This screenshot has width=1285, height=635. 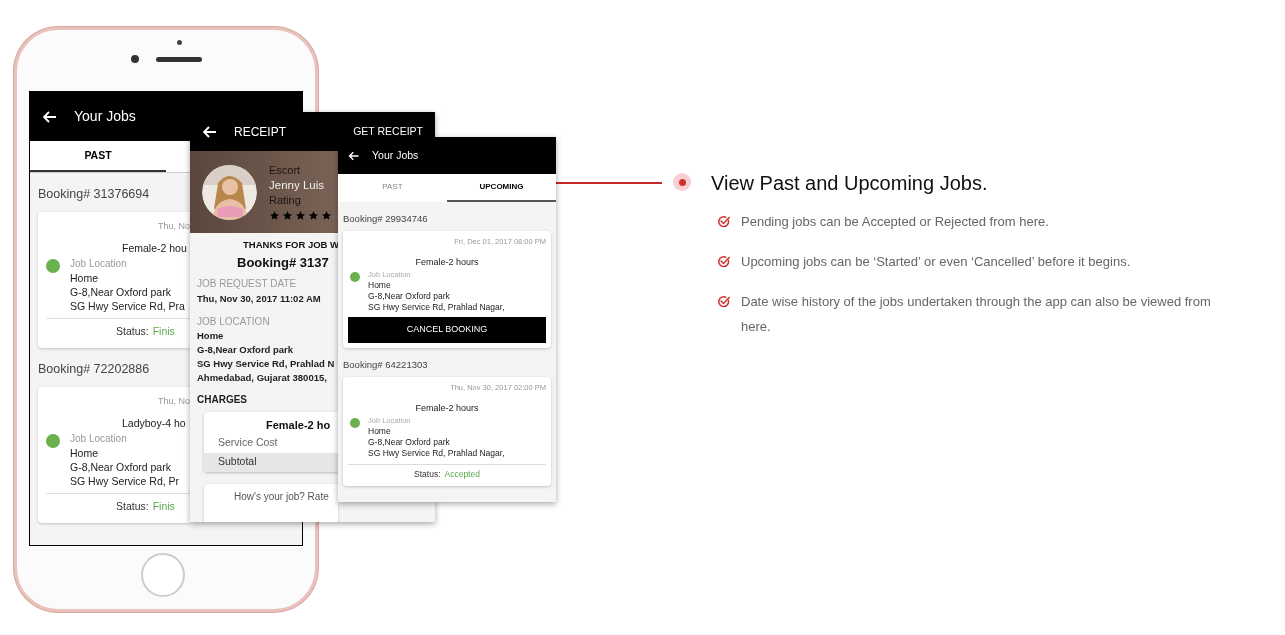 What do you see at coordinates (385, 365) in the screenshot?
I see `booking-number: Booking# 64221303` at bounding box center [385, 365].